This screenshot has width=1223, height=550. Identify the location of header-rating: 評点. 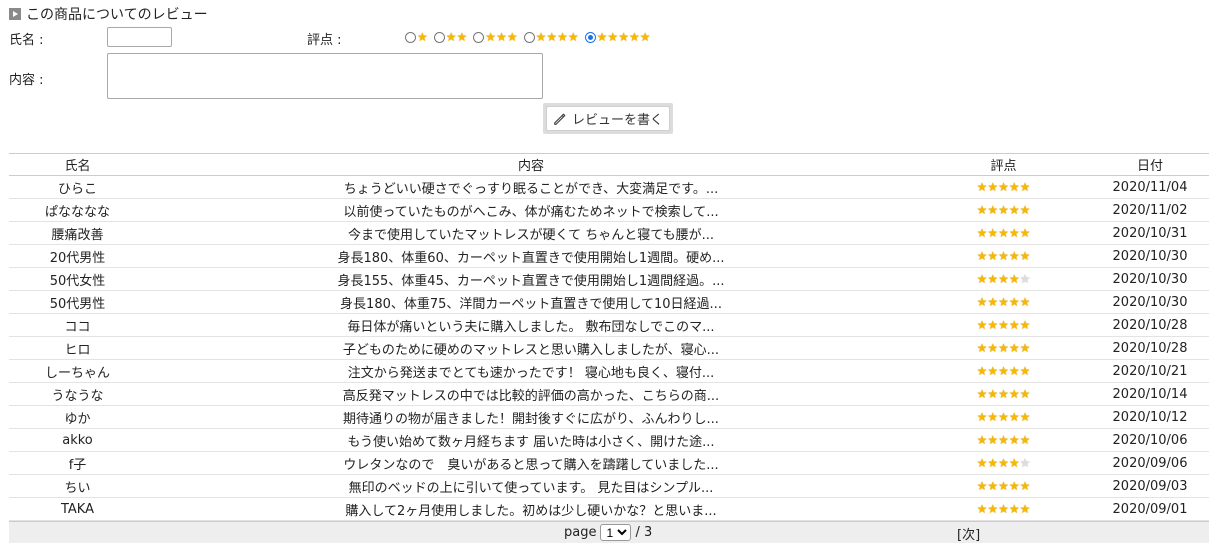
(1003, 164).